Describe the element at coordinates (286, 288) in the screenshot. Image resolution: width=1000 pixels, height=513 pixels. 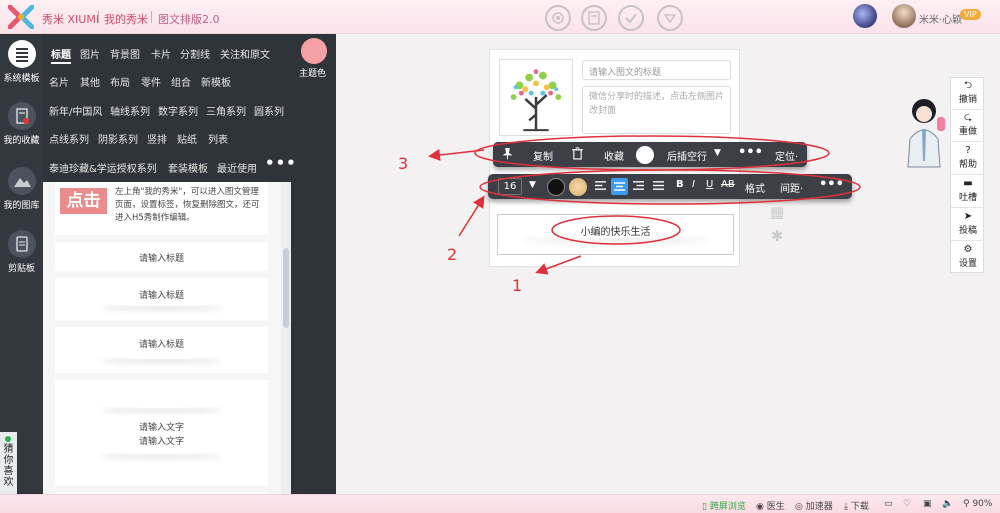
I see `scroll-thumb` at that location.